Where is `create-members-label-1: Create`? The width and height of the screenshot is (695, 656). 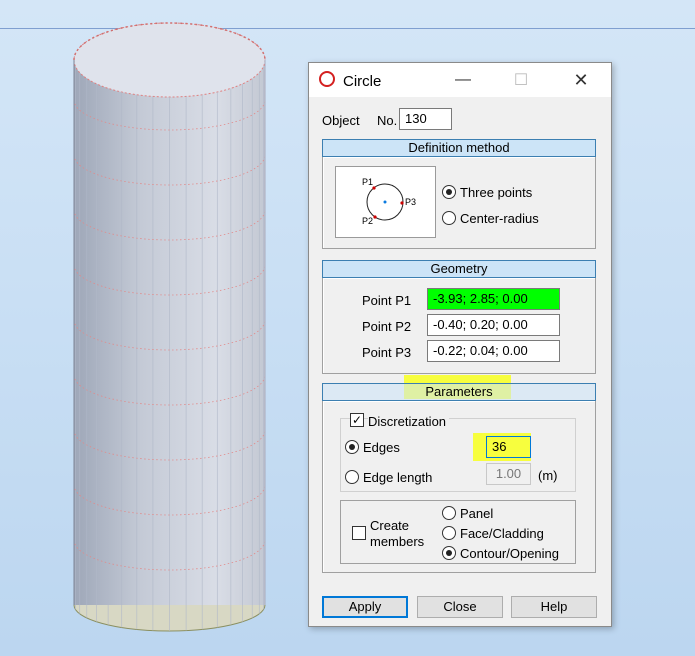
create-members-label-1: Create is located at coordinates (389, 525).